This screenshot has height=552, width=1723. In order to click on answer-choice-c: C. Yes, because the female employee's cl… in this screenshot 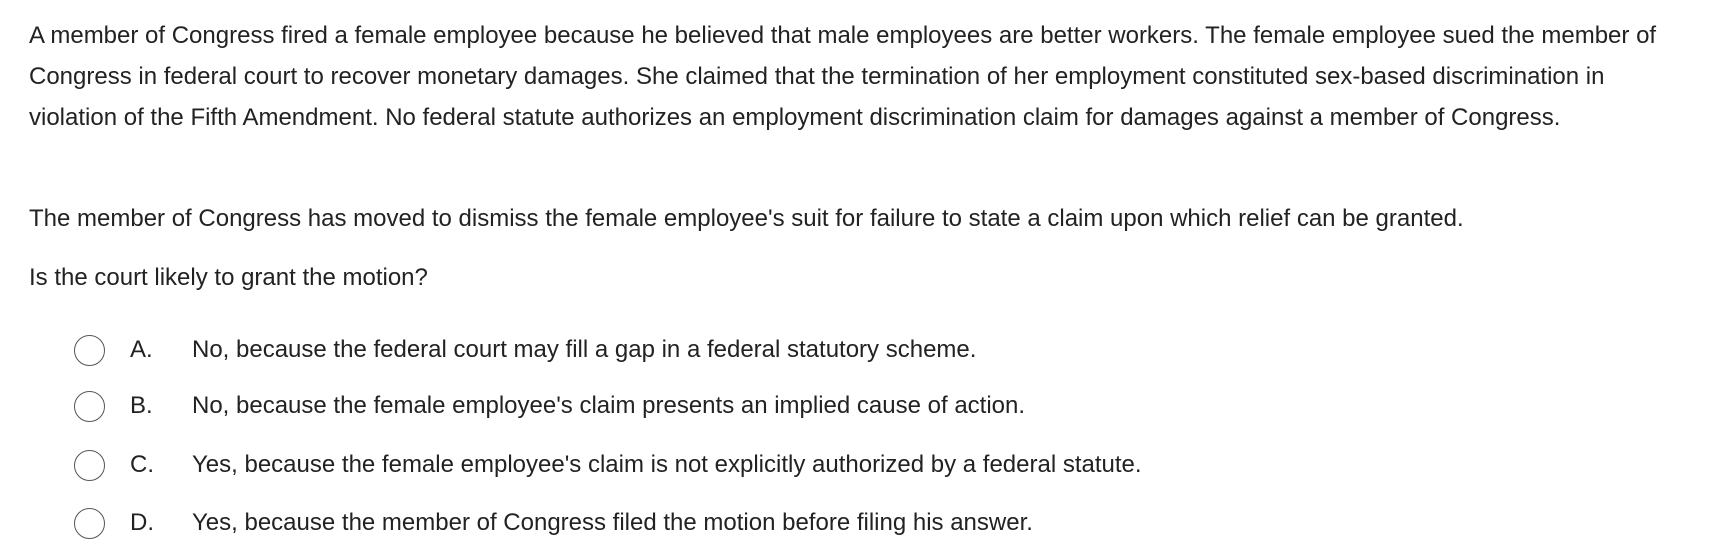, I will do `click(608, 465)`.